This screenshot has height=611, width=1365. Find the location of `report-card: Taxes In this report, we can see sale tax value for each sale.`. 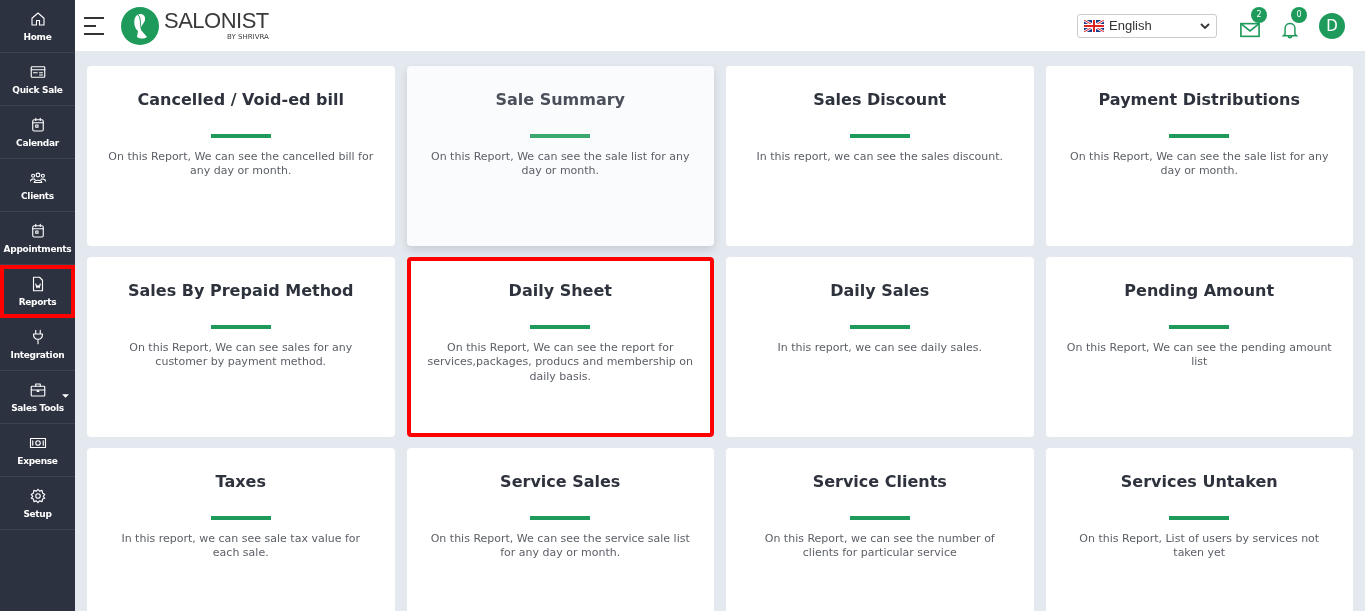

report-card: Taxes In this report, we can see sale tax value for each sale. is located at coordinates (241, 529).